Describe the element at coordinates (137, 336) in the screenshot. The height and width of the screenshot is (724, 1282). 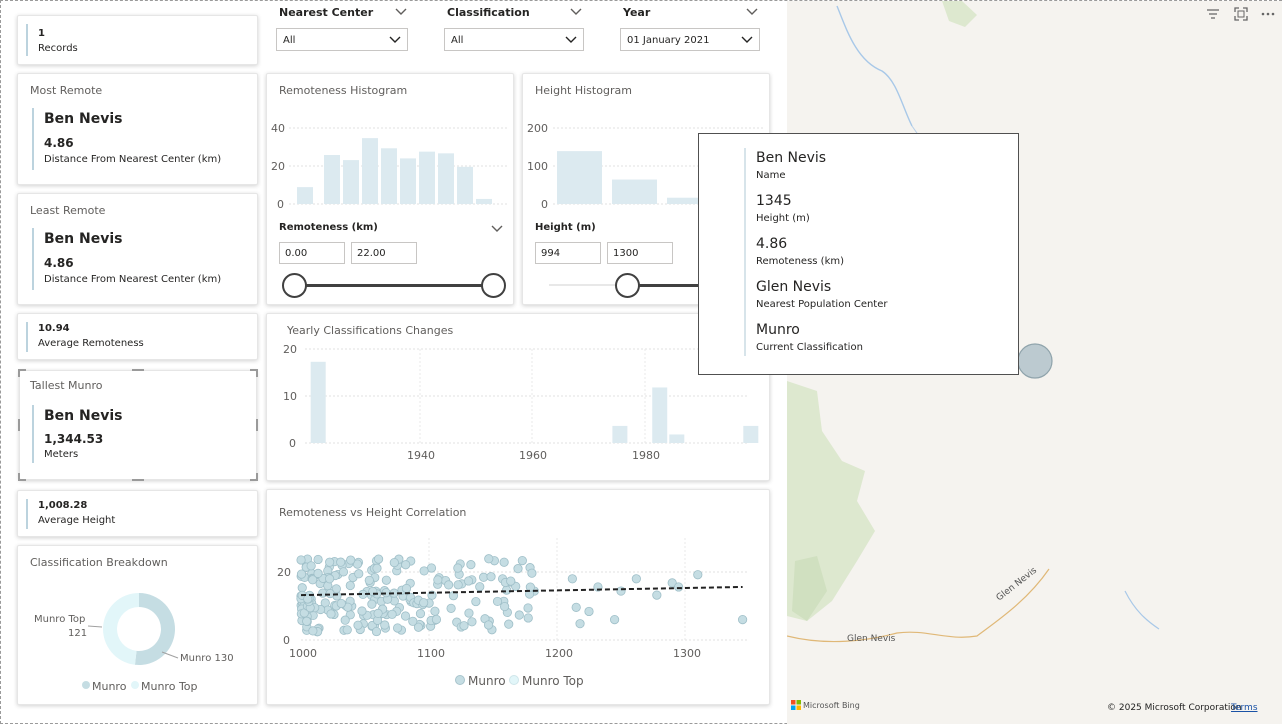
I see `average-remoteness-card: 10.94 Average Remoteness` at that location.